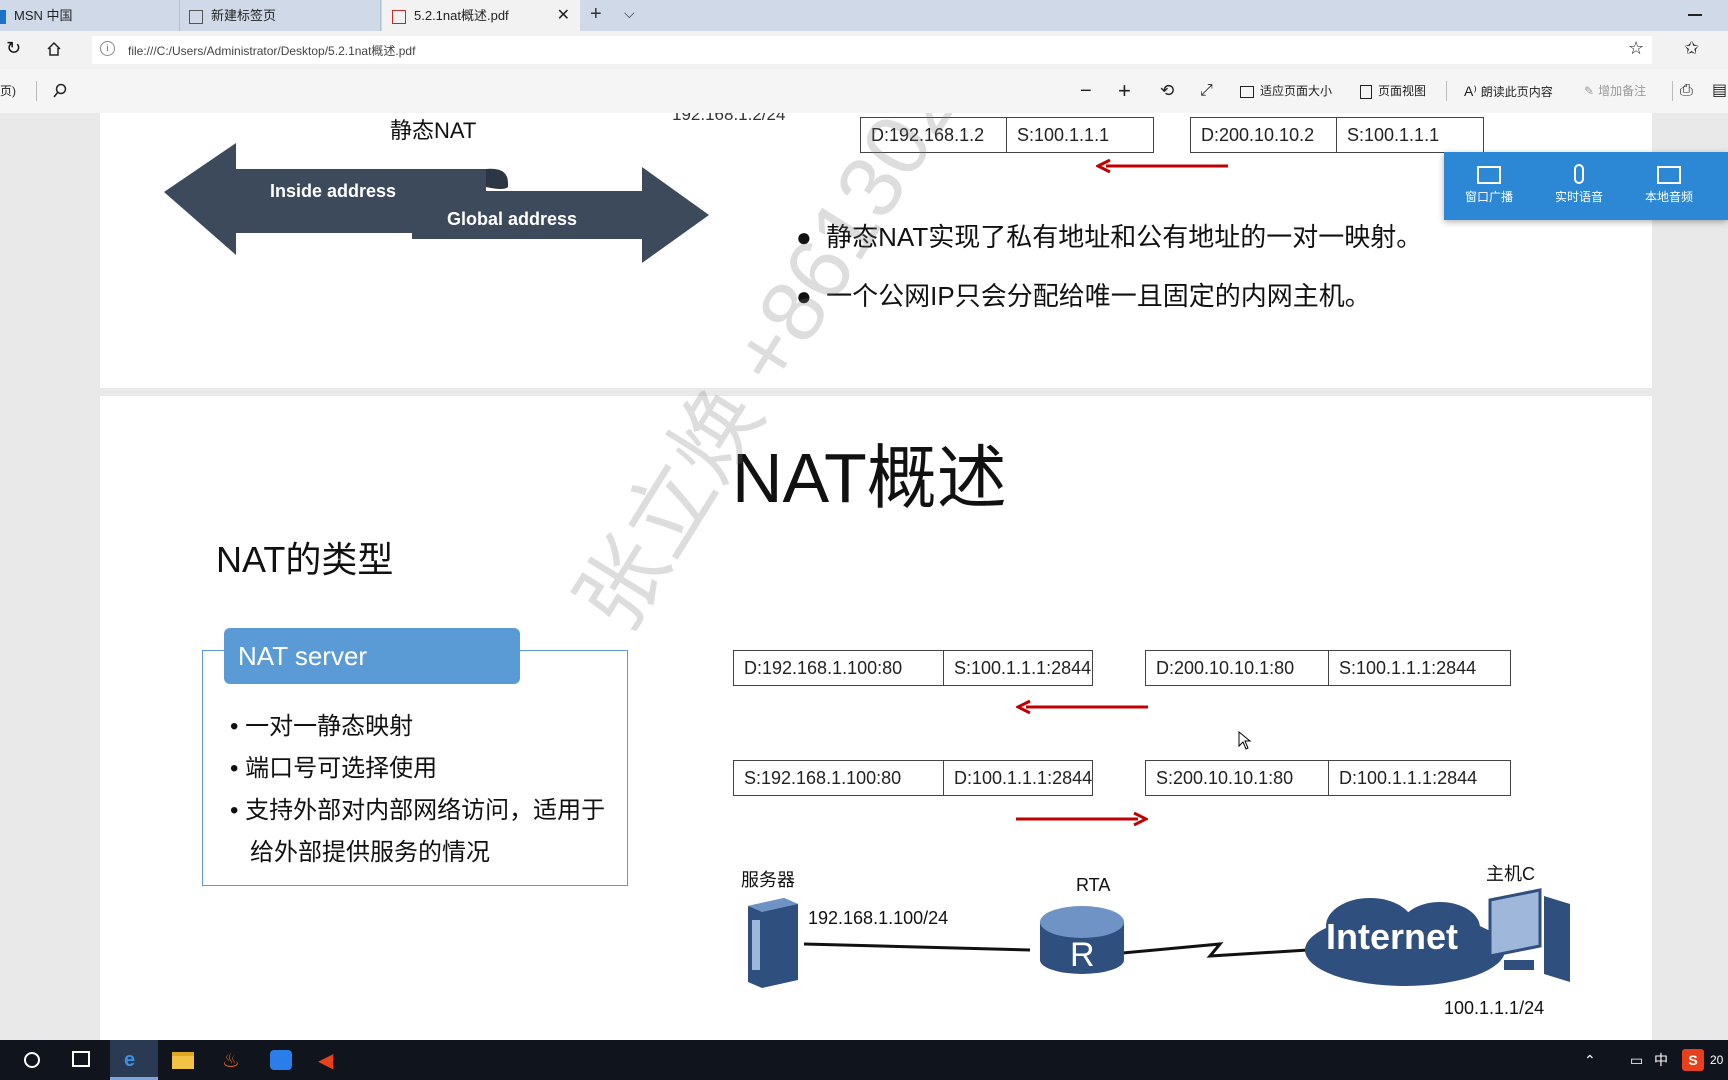  What do you see at coordinates (1124, 91) in the screenshot?
I see `zoom-in-icon: +` at bounding box center [1124, 91].